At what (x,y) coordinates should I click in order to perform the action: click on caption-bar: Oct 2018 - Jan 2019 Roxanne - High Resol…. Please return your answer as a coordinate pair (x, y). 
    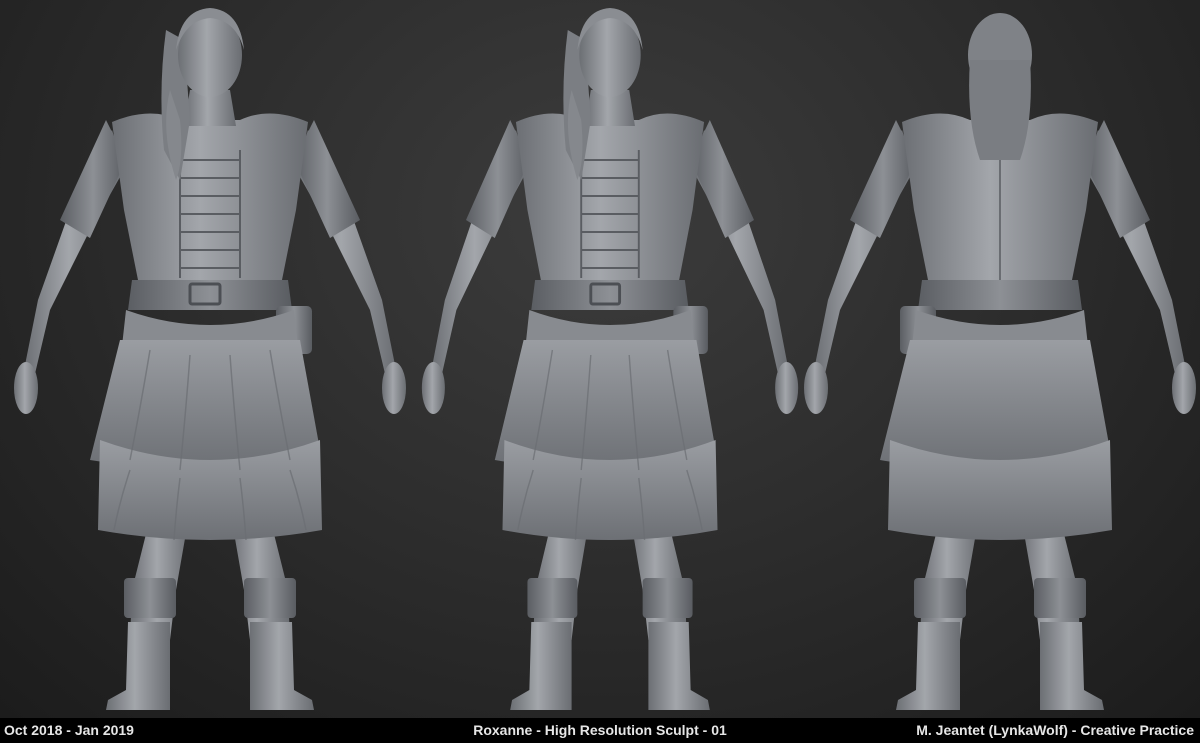
    Looking at the image, I should click on (600, 730).